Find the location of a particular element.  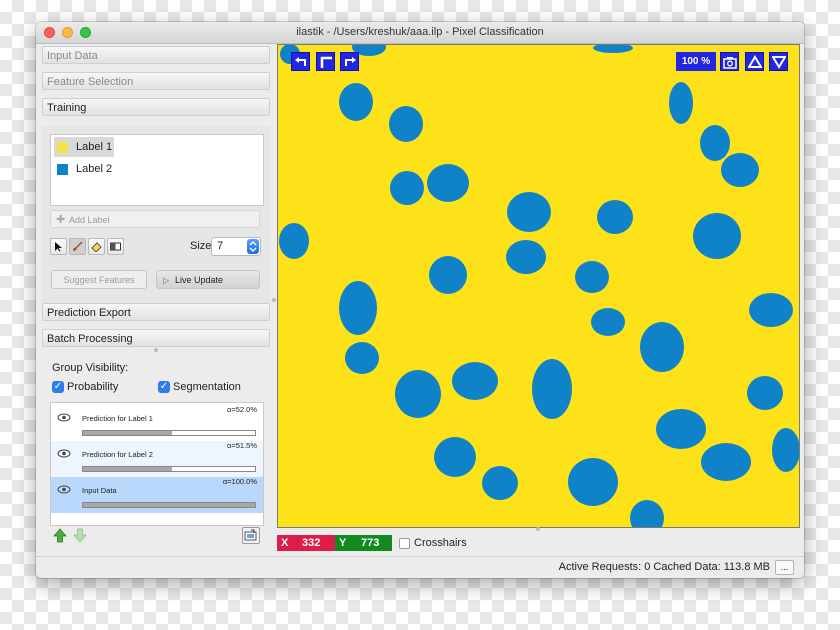

layer-name: Prediction for Label 2 is located at coordinates (117, 454).